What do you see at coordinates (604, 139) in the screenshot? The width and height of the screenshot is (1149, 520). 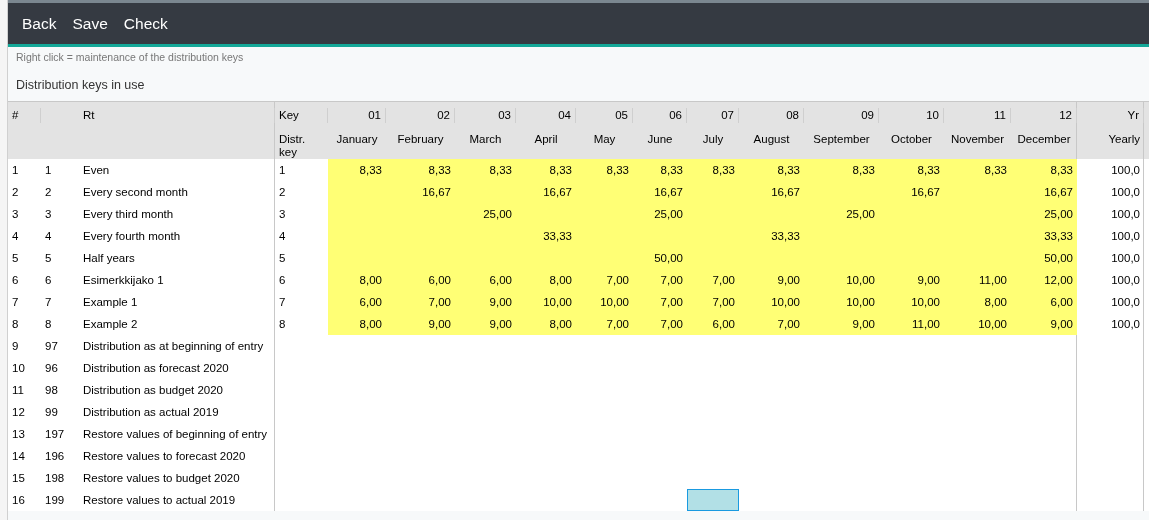 I see `column-subheader: May` at bounding box center [604, 139].